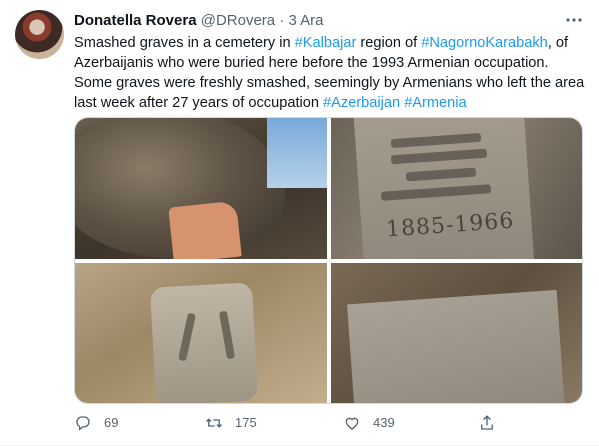  Describe the element at coordinates (39, 34) in the screenshot. I see `avatar` at that location.